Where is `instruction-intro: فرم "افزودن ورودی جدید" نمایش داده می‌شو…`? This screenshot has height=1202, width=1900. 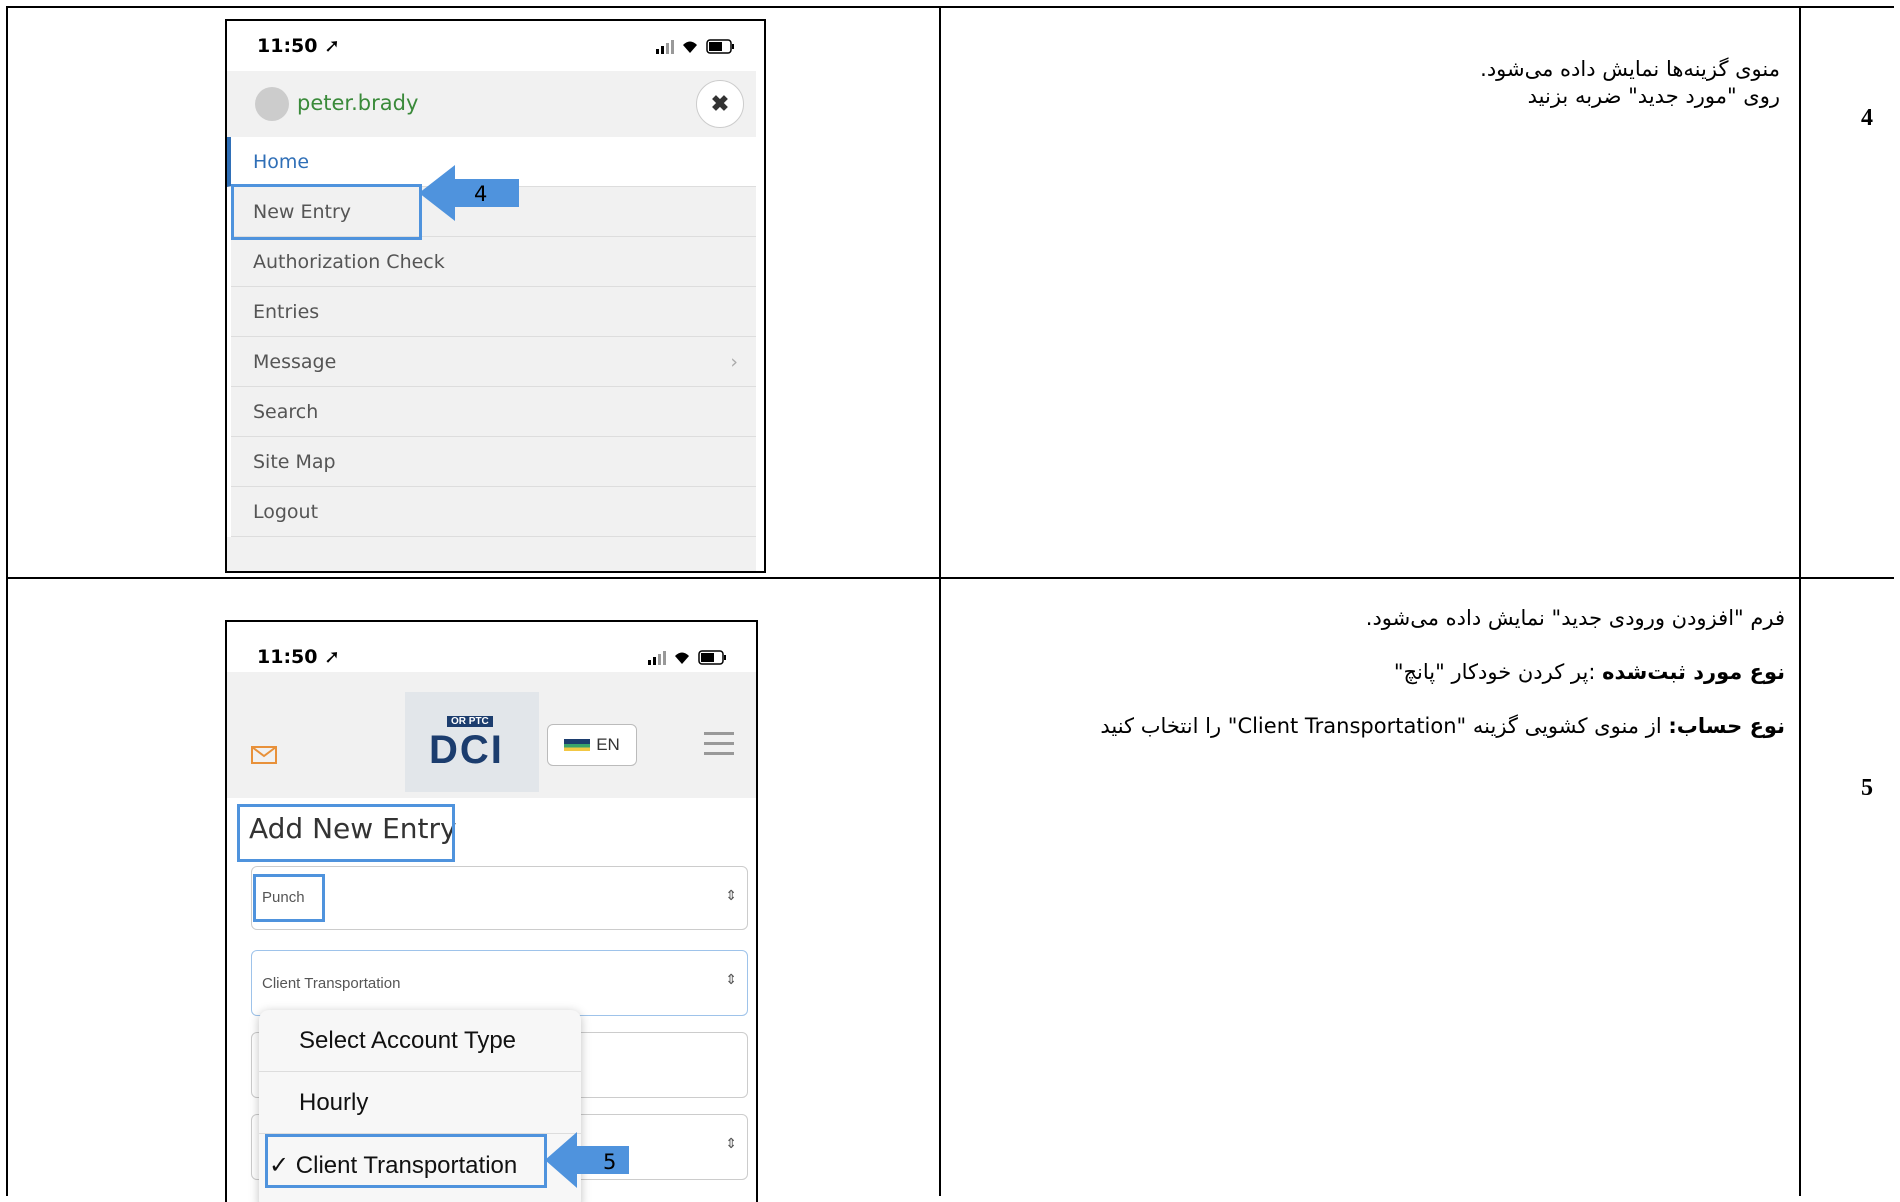 instruction-intro: فرم "افزودن ورودی جدید" نمایش داده می‌شو… is located at coordinates (1575, 618).